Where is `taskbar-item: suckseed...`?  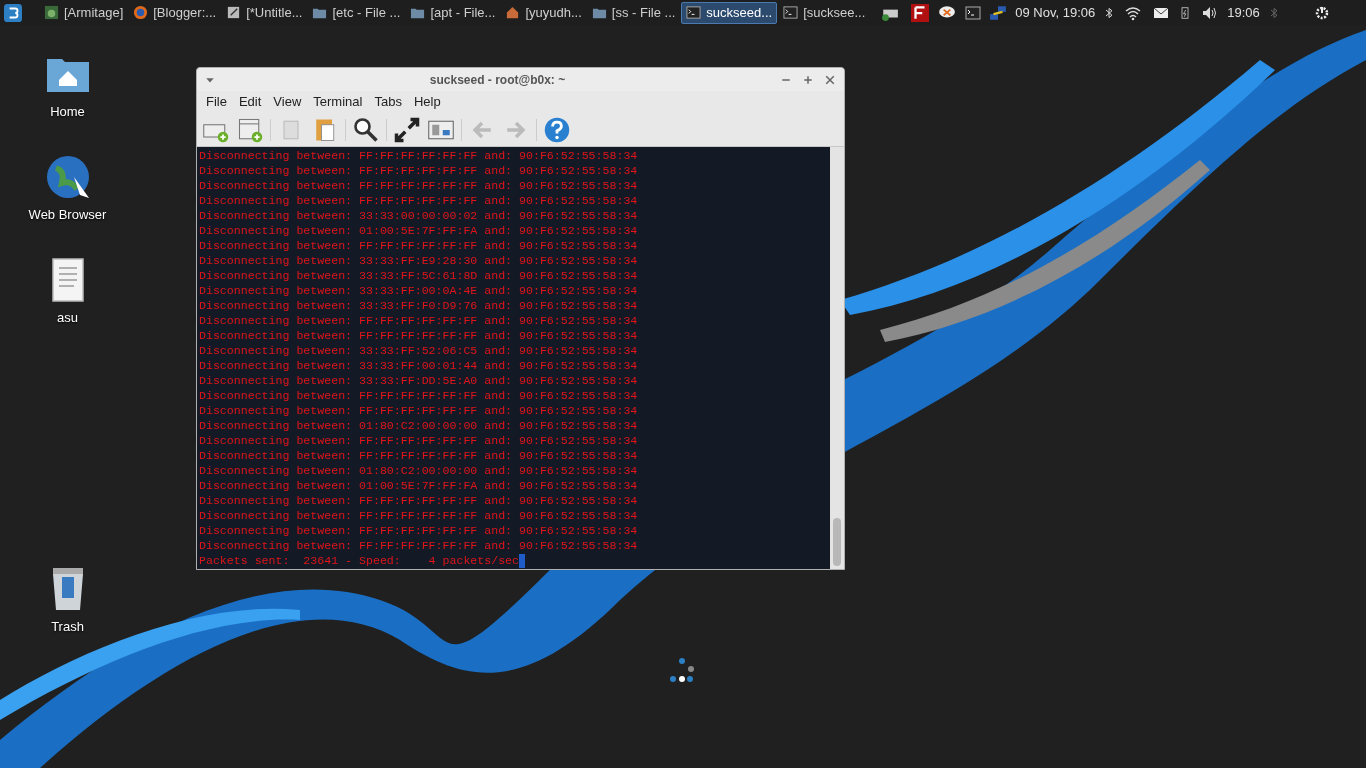
taskbar-item: suckseed... is located at coordinates (729, 12).